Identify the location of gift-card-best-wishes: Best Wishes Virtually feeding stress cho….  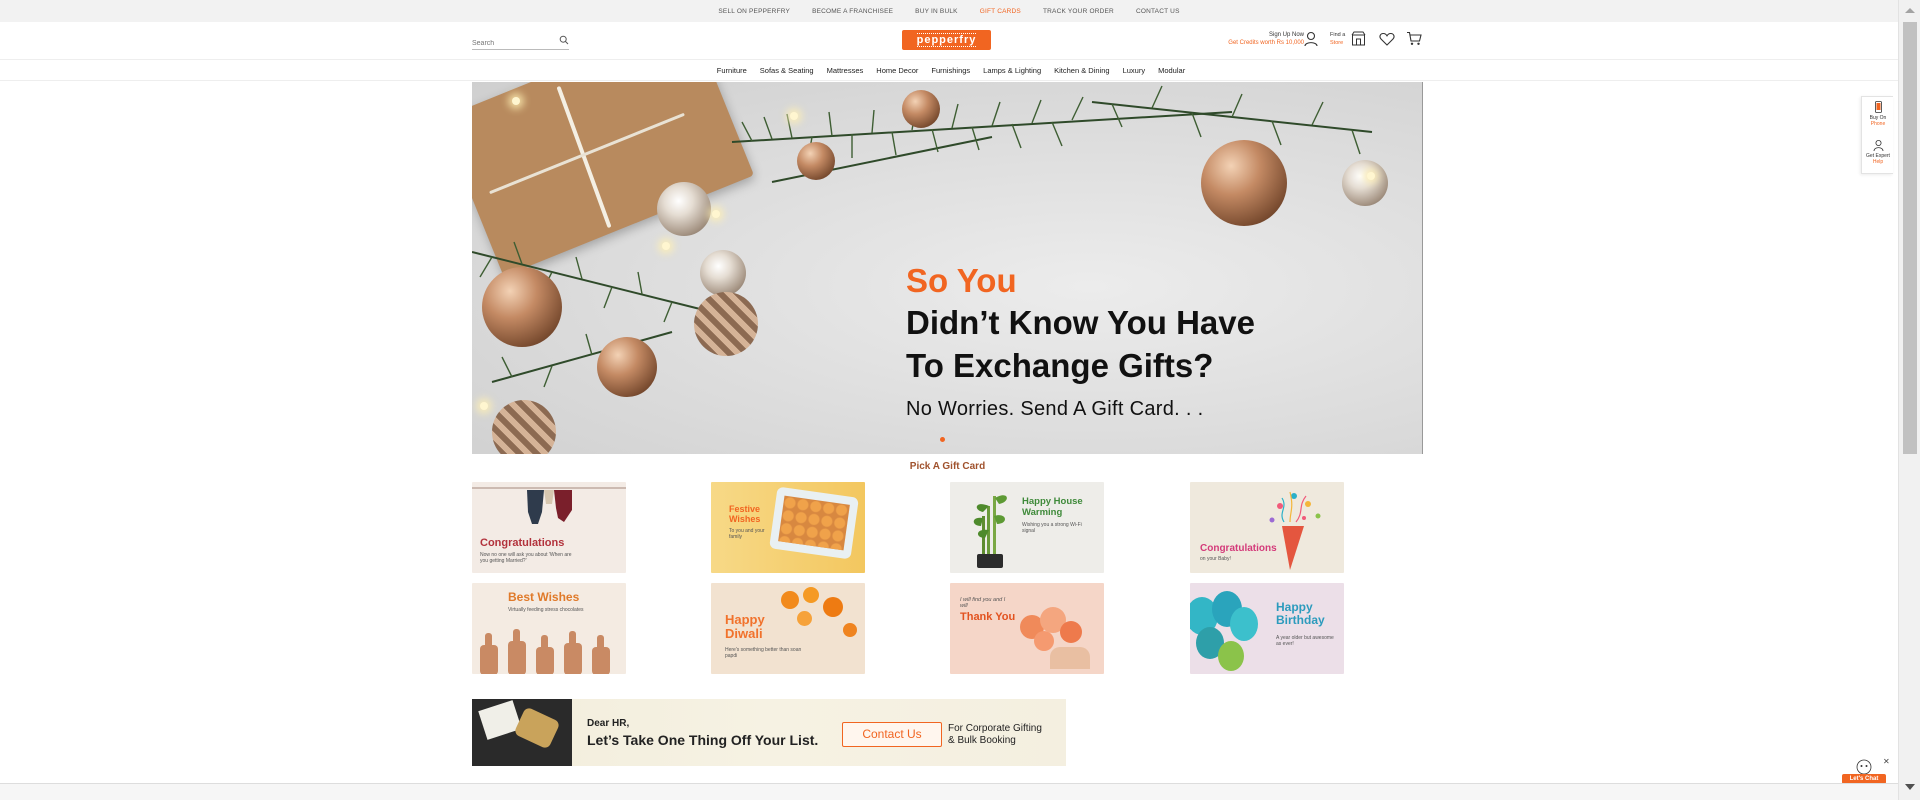
(549, 628).